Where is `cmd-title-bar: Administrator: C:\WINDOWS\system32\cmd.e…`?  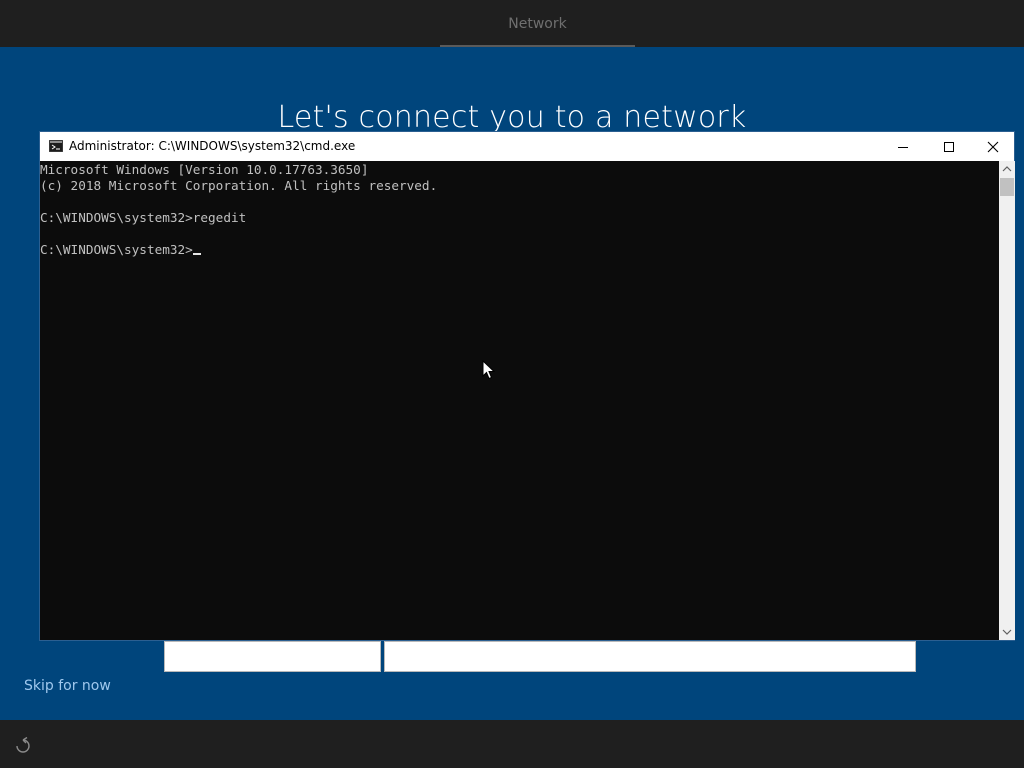
cmd-title-bar: Administrator: C:\WINDOWS\system32\cmd.e… is located at coordinates (527, 146).